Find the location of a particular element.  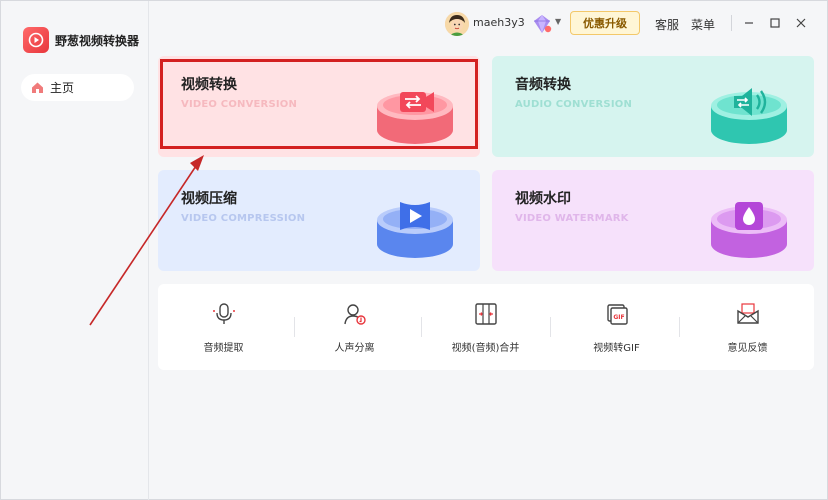

tool-label: 音频提取 is located at coordinates (223, 348).